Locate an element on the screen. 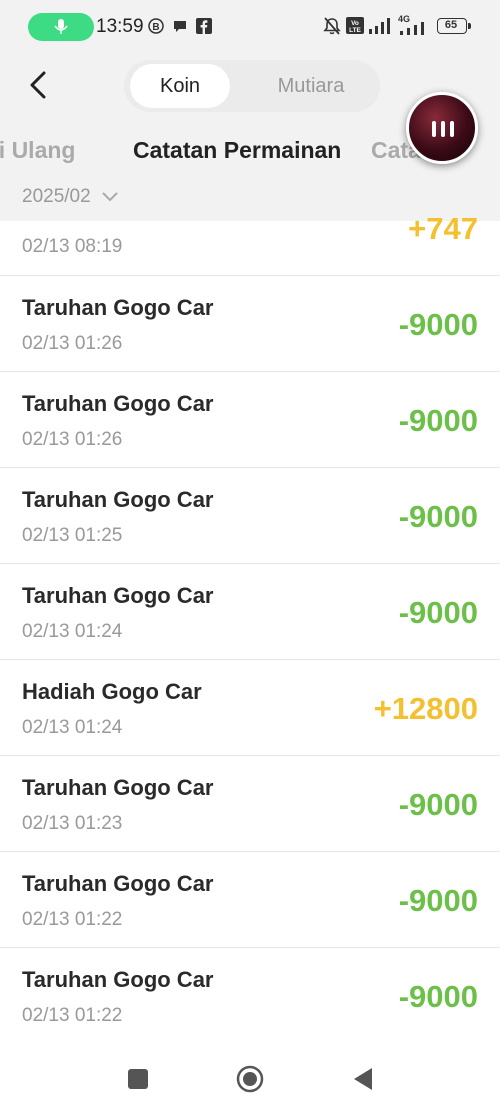 This screenshot has height=1111, width=500. mic-indicator is located at coordinates (61, 27).